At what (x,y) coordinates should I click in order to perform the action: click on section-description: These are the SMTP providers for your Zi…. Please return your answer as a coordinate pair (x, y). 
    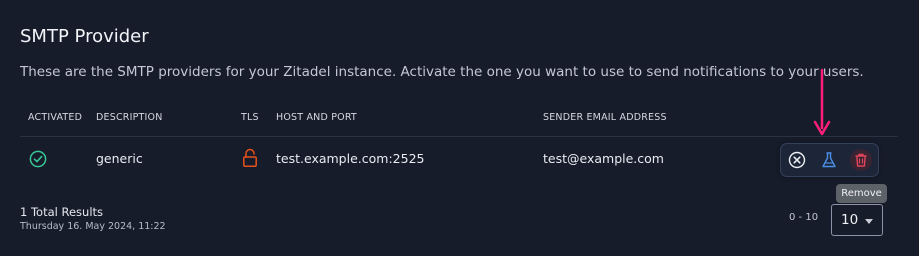
    Looking at the image, I should click on (442, 72).